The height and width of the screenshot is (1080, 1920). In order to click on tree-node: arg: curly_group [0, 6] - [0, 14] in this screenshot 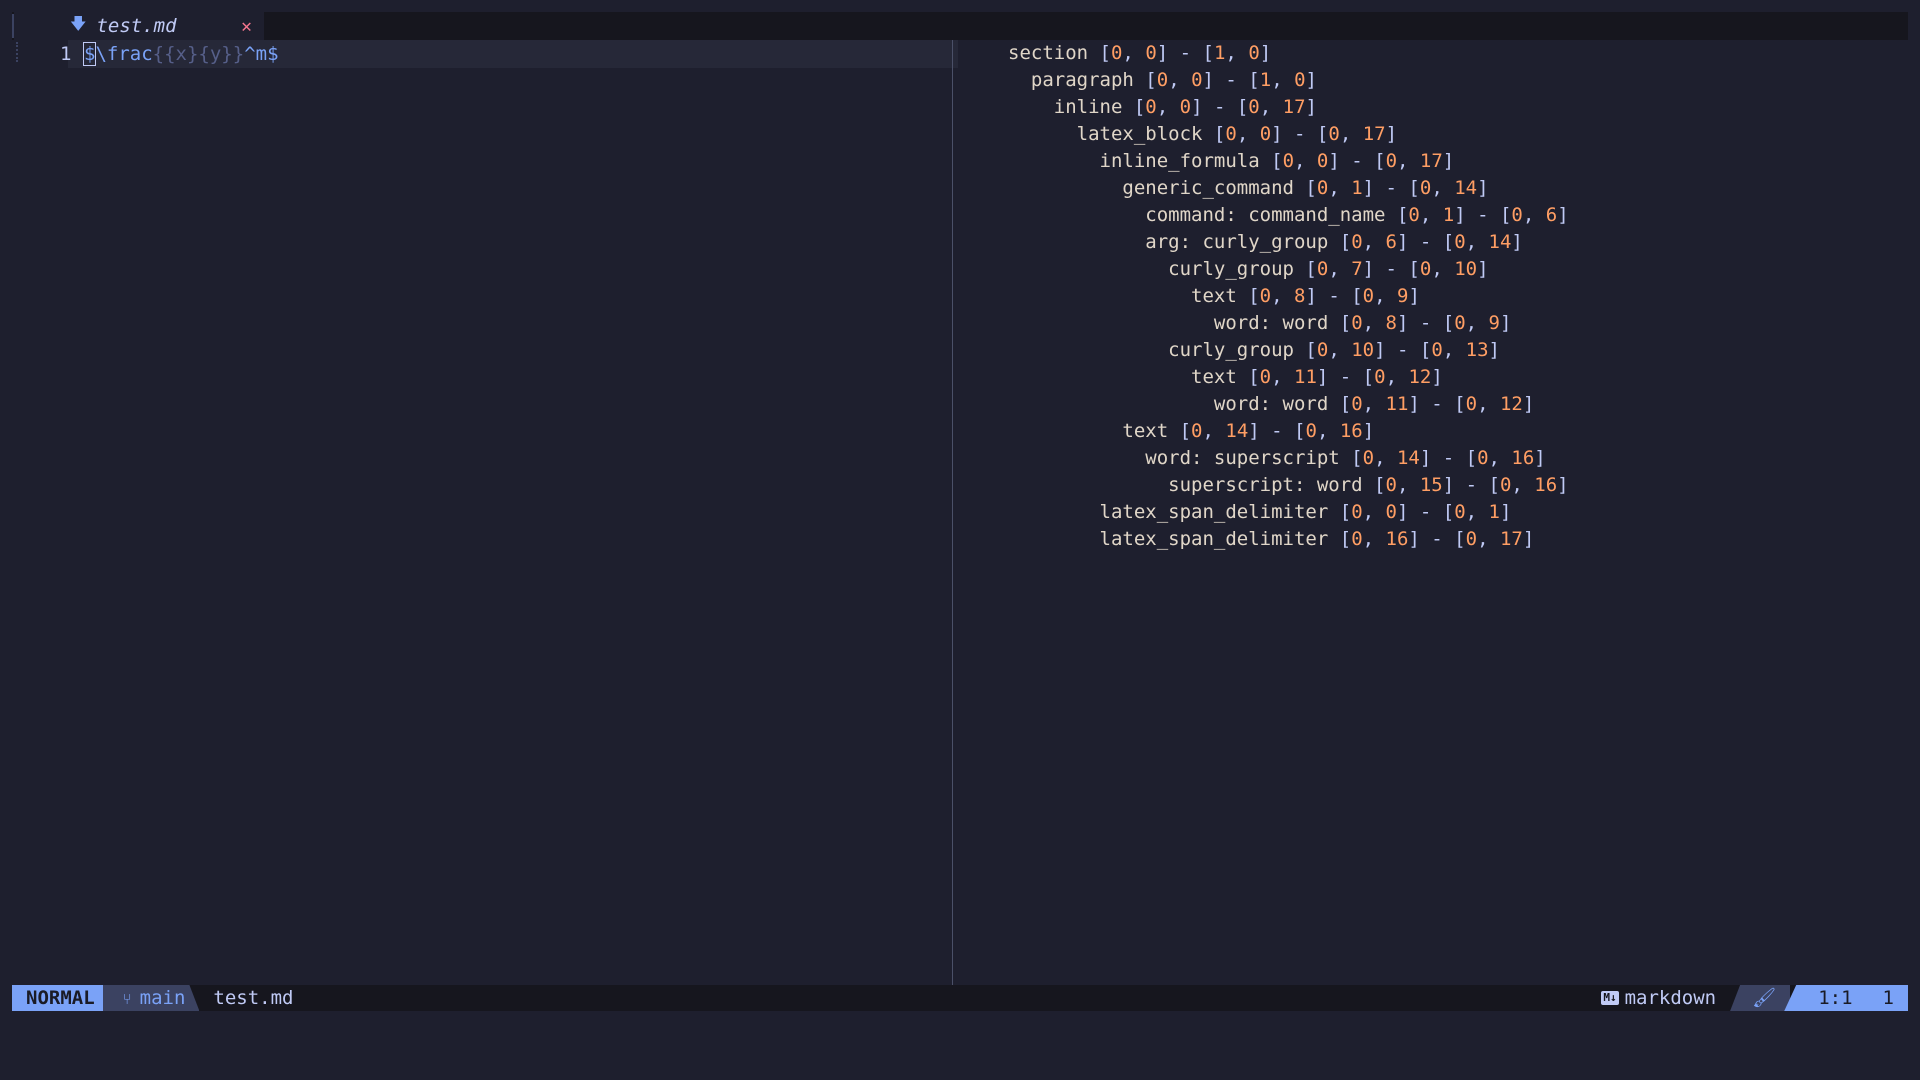, I will do `click(1288, 242)`.